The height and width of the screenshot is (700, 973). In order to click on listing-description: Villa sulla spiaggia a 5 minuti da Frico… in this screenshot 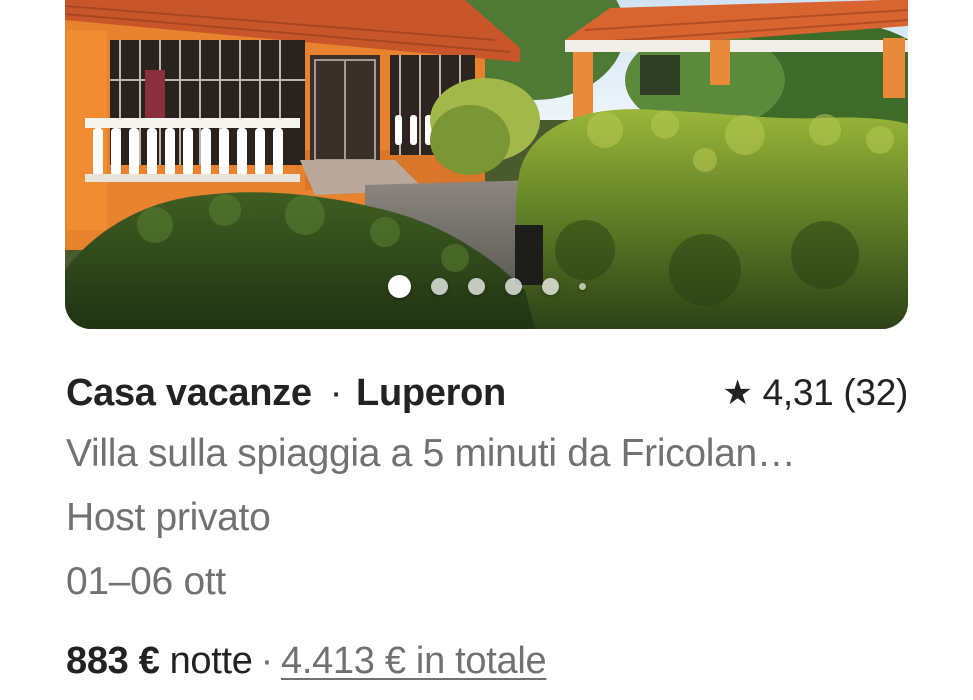, I will do `click(431, 453)`.